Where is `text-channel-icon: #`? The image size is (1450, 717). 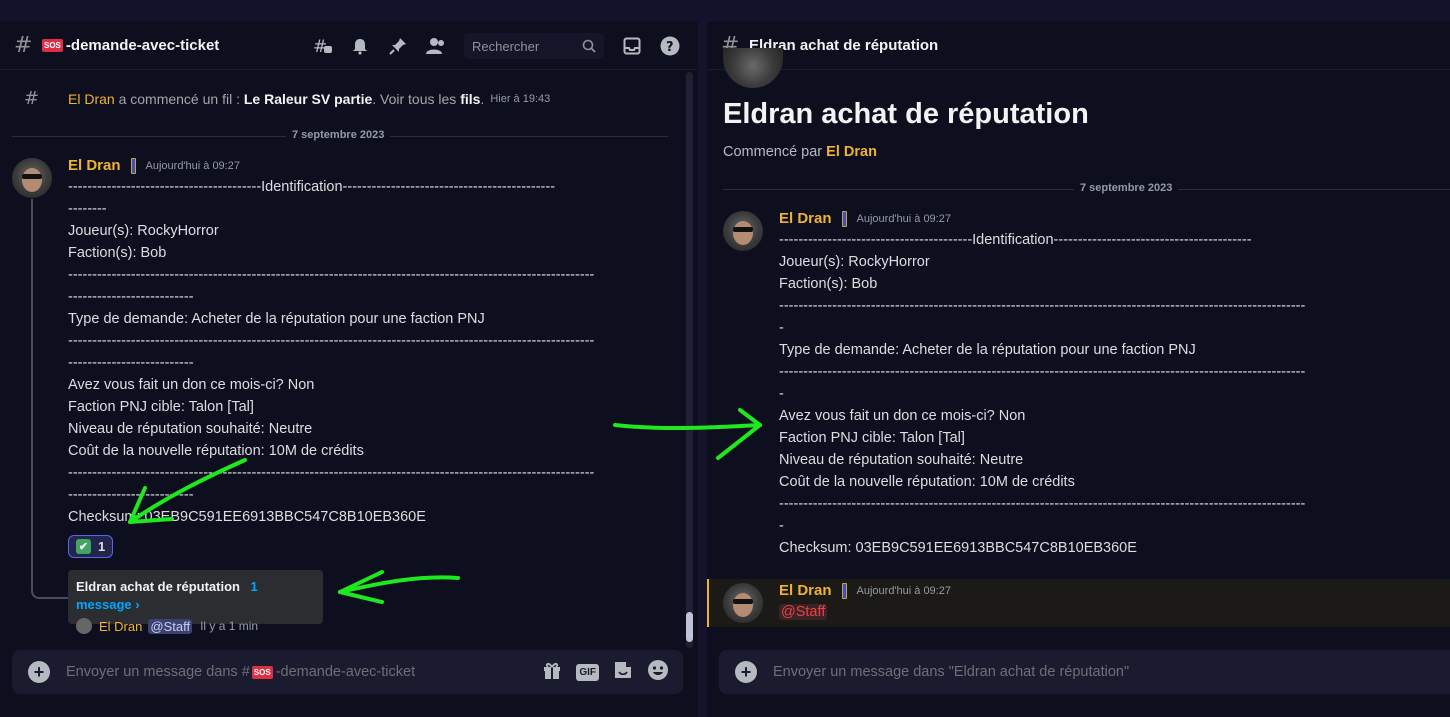 text-channel-icon: # is located at coordinates (23, 45).